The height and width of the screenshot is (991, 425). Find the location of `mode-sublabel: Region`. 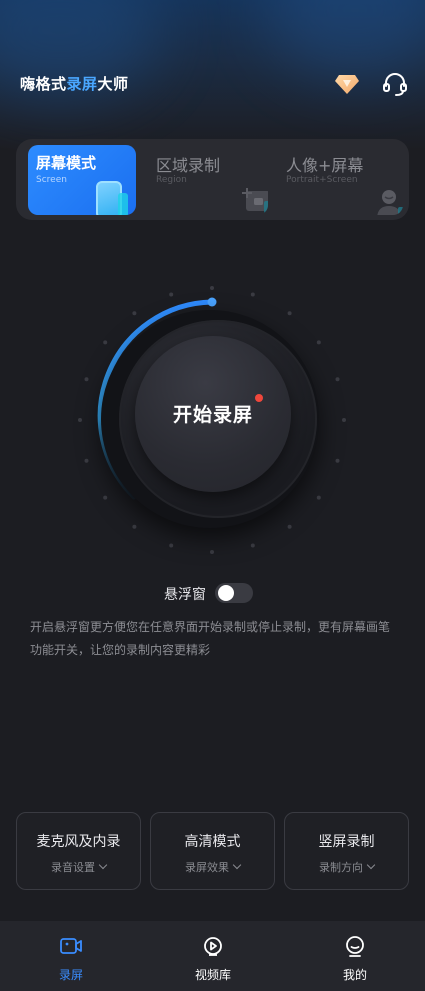

mode-sublabel: Region is located at coordinates (171, 180).